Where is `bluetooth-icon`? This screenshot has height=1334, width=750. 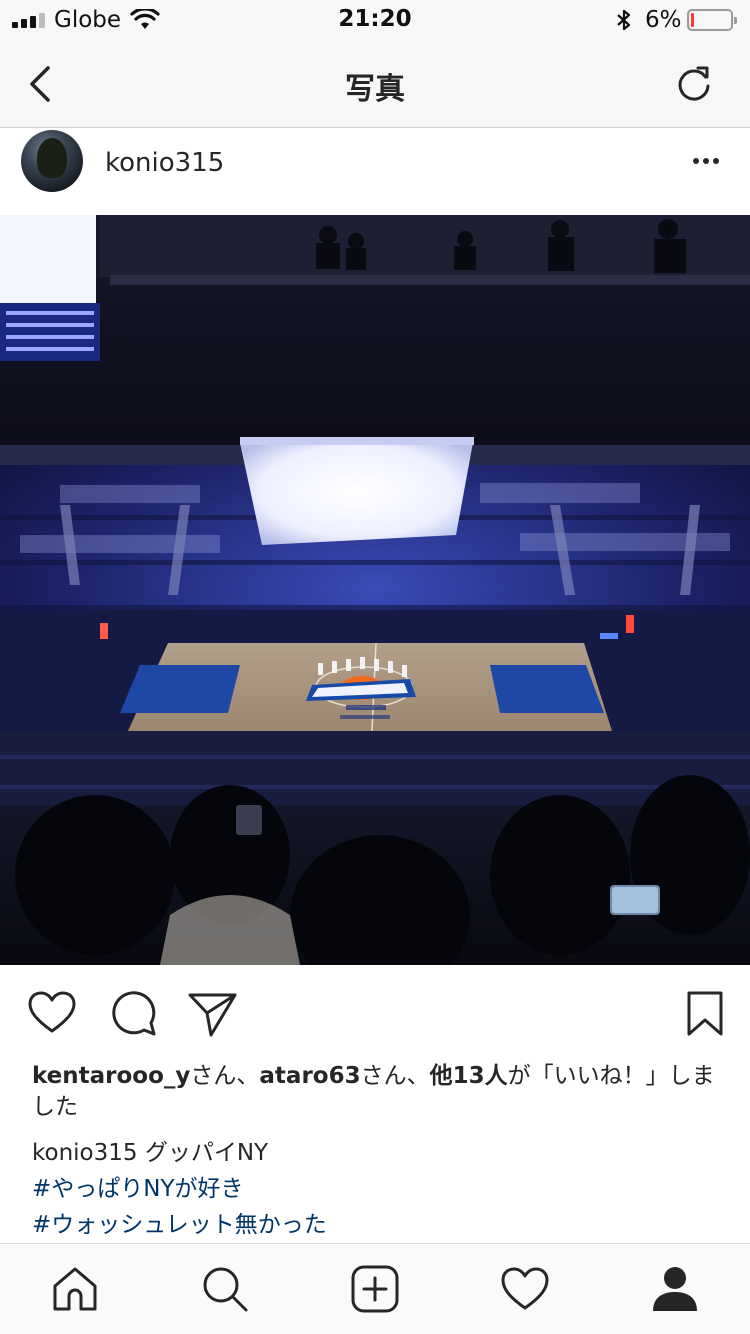
bluetooth-icon is located at coordinates (624, 20).